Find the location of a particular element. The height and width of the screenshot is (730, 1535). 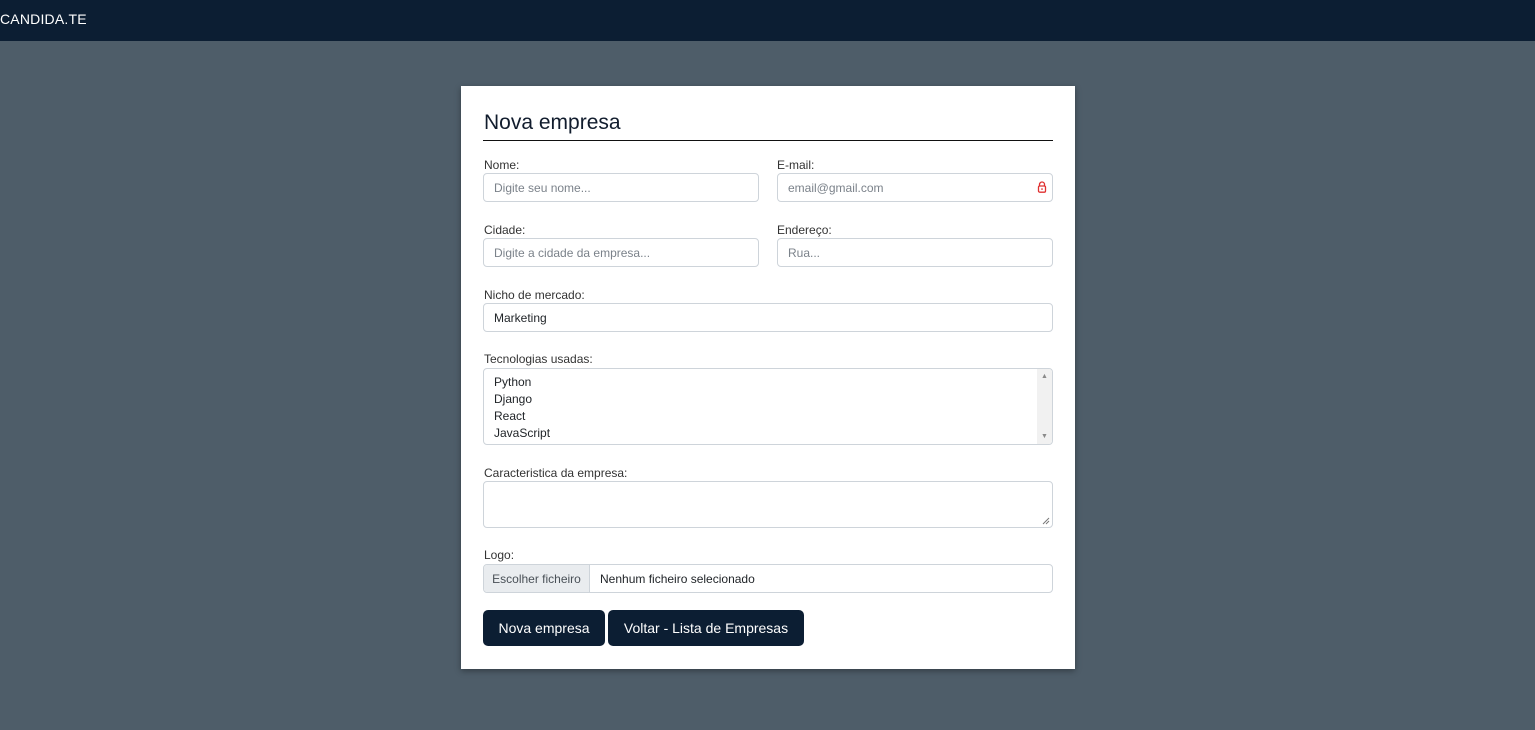

option-python: Python is located at coordinates (512, 382).